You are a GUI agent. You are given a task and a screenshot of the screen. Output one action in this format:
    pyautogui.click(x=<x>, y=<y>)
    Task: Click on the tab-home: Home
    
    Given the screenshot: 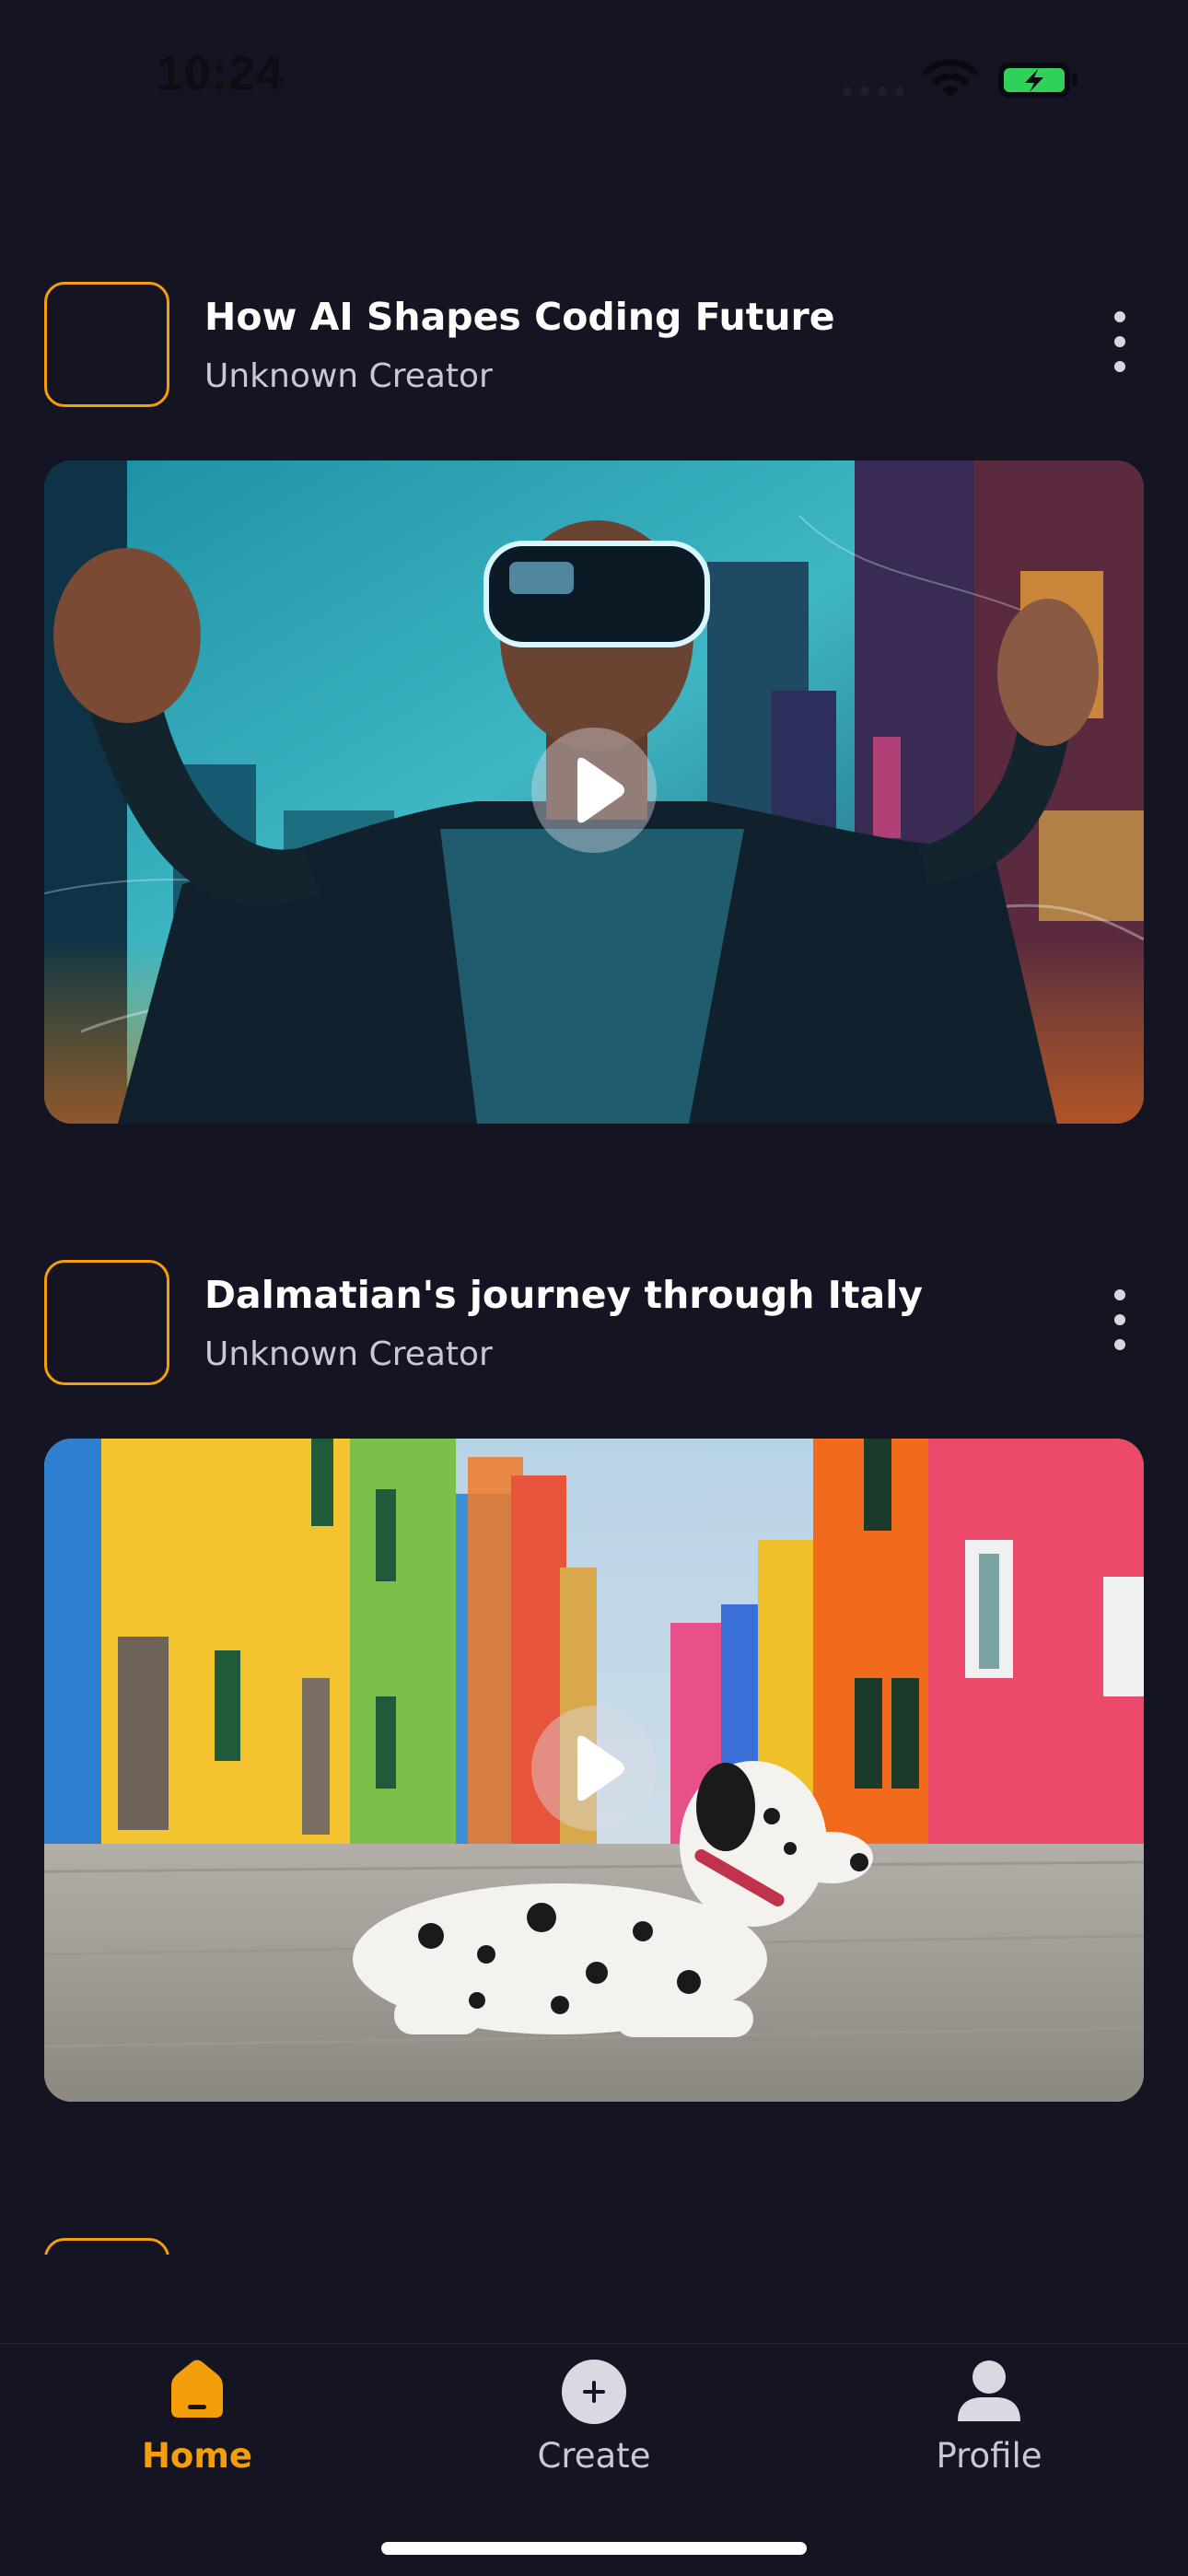 What is the action you would take?
    pyautogui.click(x=197, y=2431)
    